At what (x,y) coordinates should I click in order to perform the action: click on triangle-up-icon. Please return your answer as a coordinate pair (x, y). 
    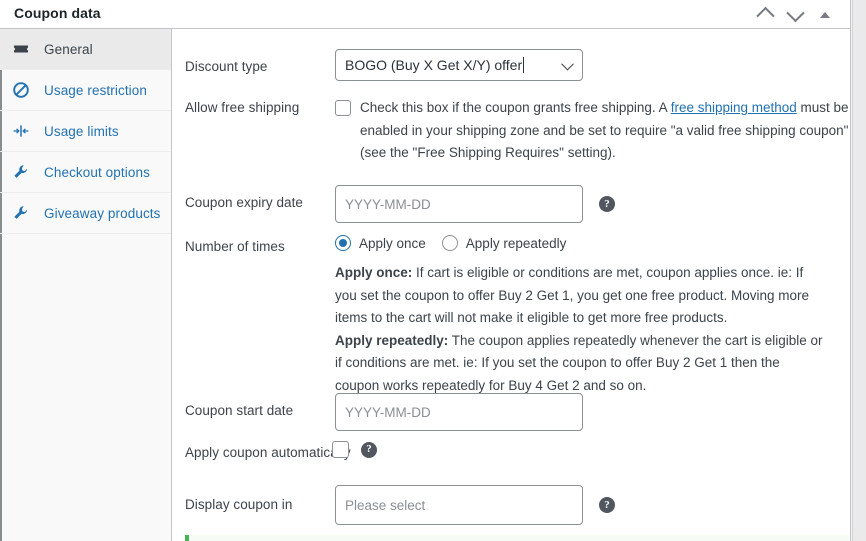
    Looking at the image, I should click on (825, 14).